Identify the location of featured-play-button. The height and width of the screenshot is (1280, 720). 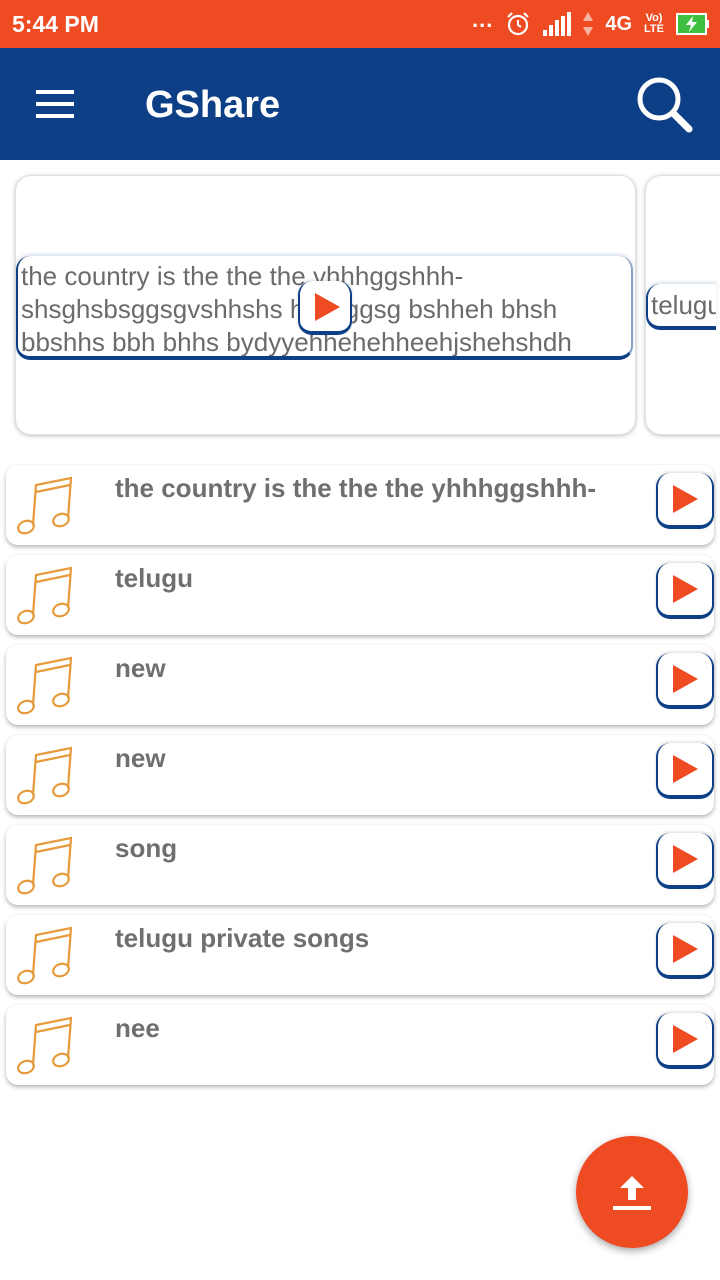
(325, 308).